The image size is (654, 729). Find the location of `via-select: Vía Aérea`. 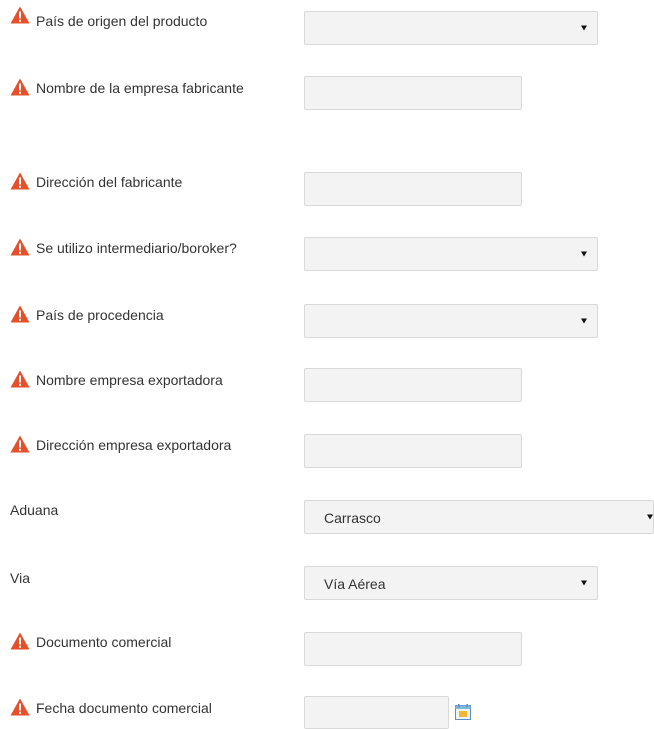

via-select: Vía Aérea is located at coordinates (451, 583).